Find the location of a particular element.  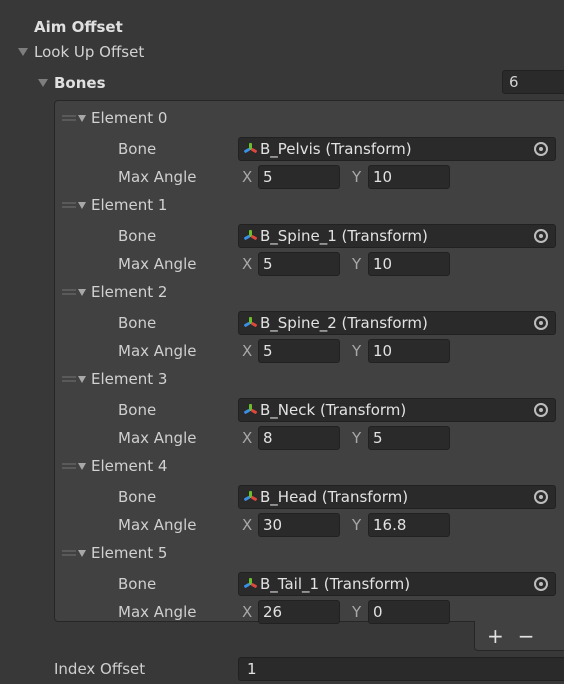

max-angle-x-field: 30 is located at coordinates (299, 525).